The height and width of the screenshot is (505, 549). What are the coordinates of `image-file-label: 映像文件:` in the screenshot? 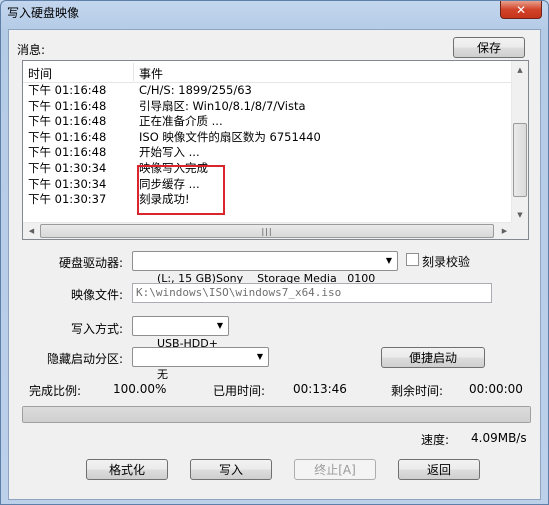 It's located at (97, 295).